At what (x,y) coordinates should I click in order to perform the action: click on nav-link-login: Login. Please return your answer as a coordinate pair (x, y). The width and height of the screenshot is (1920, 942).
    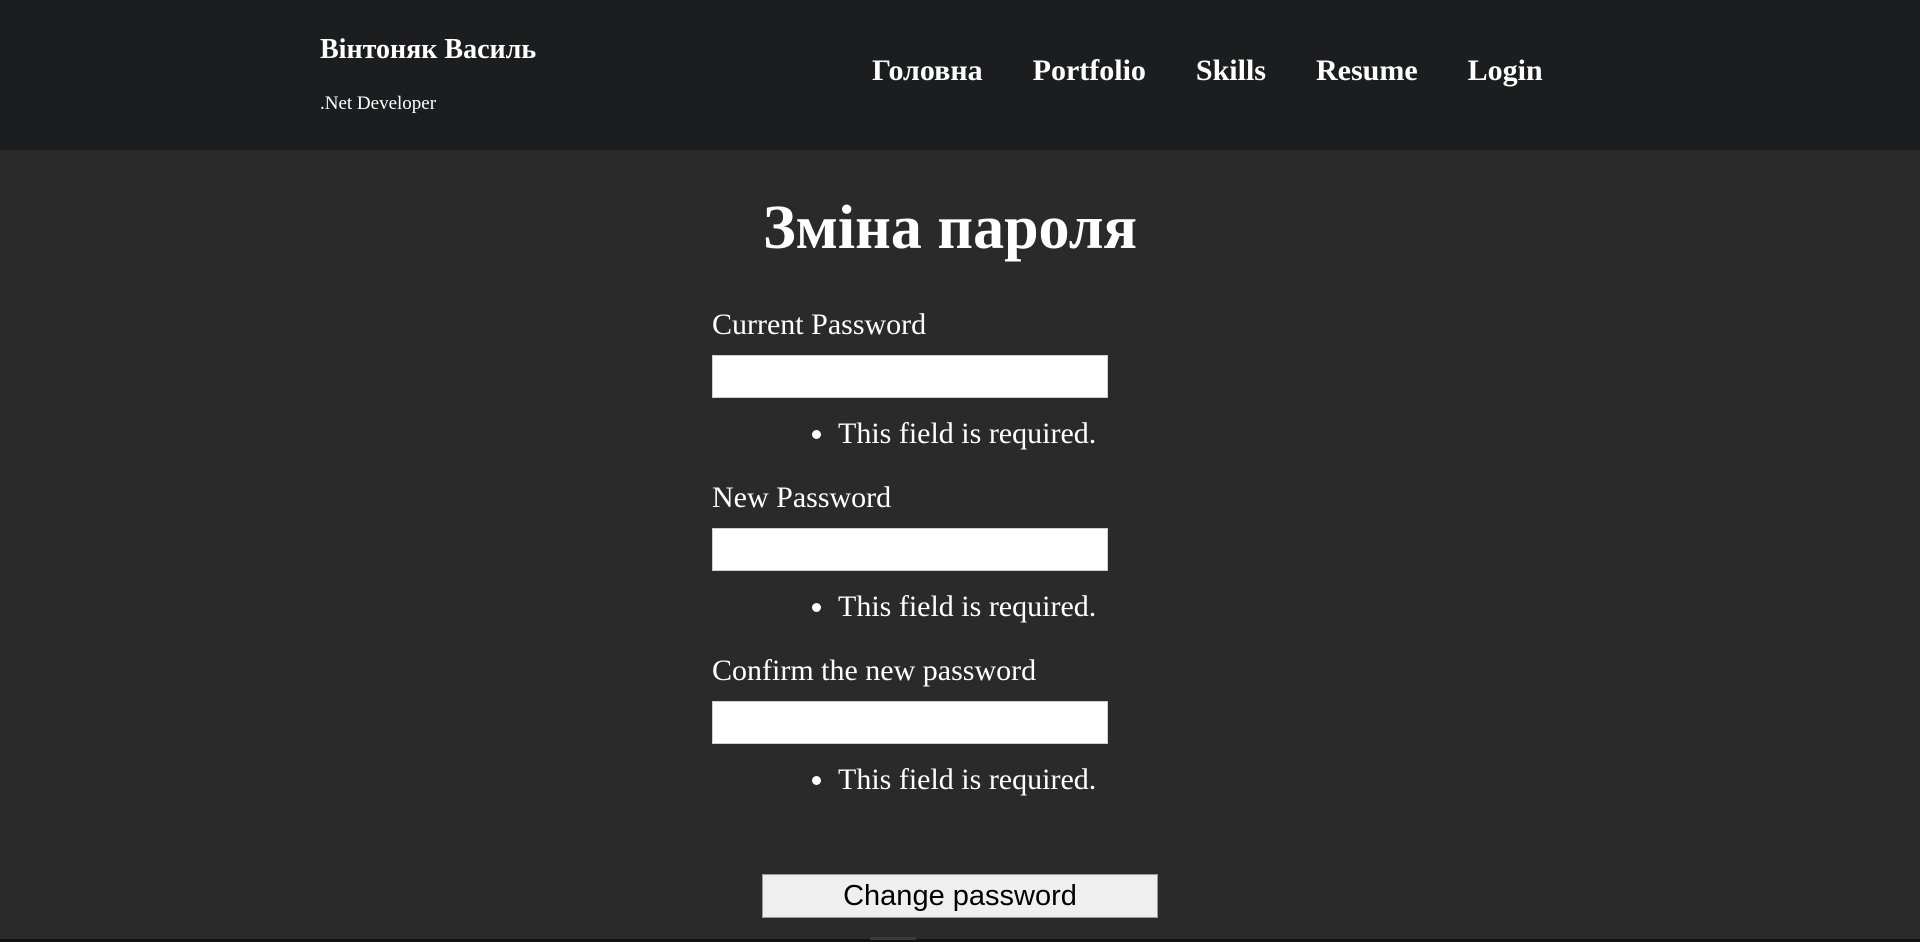
    Looking at the image, I should click on (1505, 71).